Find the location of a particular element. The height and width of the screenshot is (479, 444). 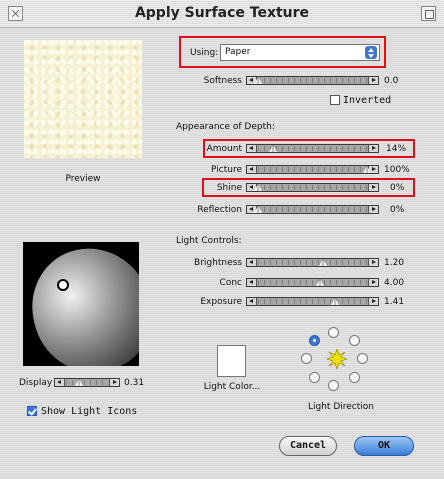

reflection-label: Reflection is located at coordinates (219, 210).